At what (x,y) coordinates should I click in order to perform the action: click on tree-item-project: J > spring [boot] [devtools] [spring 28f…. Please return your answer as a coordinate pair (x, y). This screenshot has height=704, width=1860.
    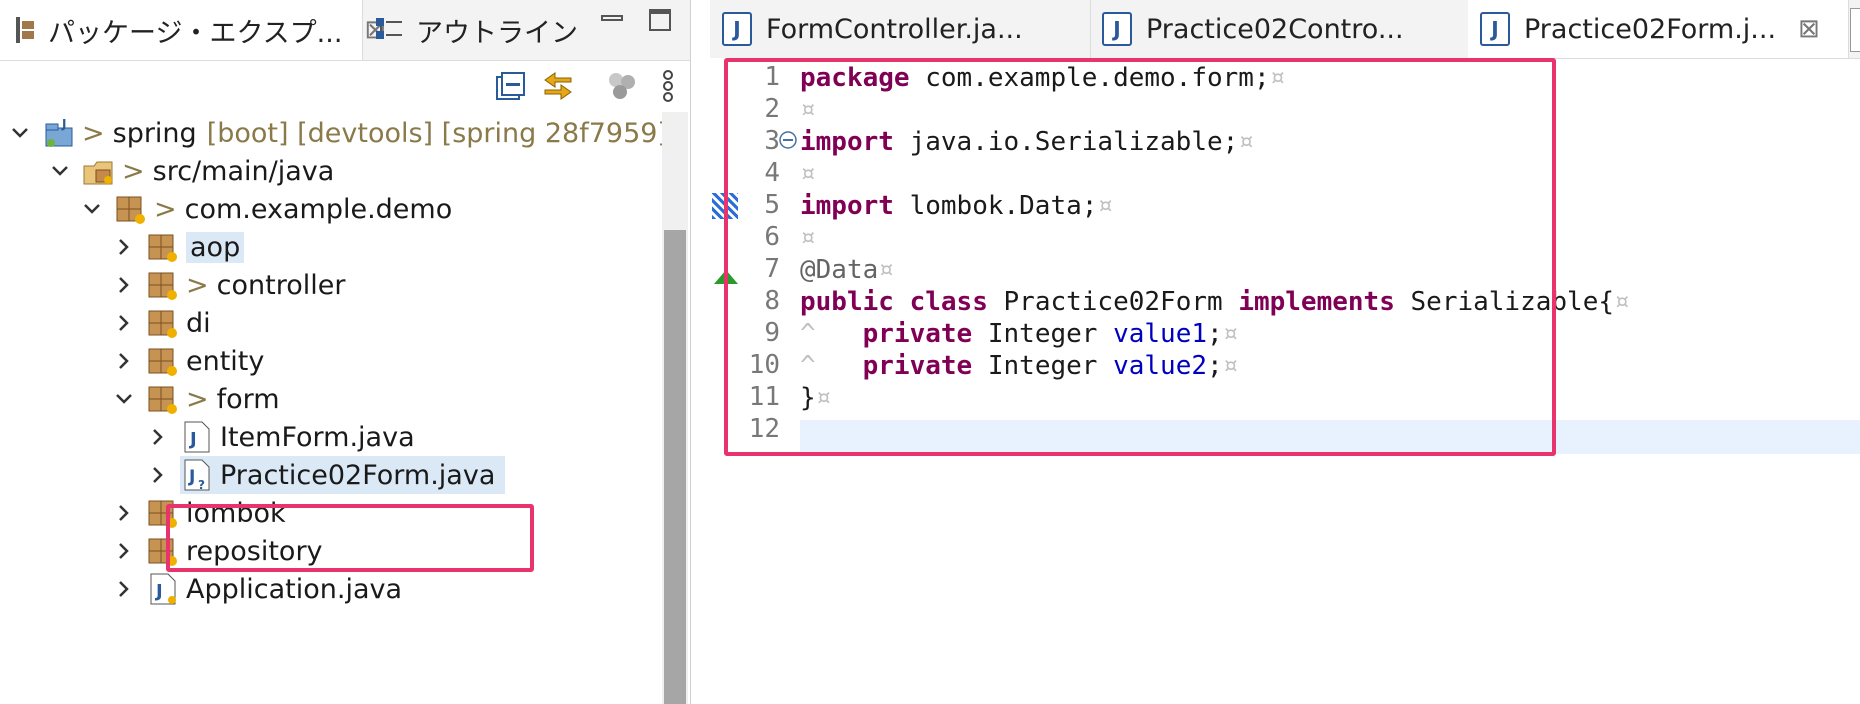
    Looking at the image, I should click on (338, 133).